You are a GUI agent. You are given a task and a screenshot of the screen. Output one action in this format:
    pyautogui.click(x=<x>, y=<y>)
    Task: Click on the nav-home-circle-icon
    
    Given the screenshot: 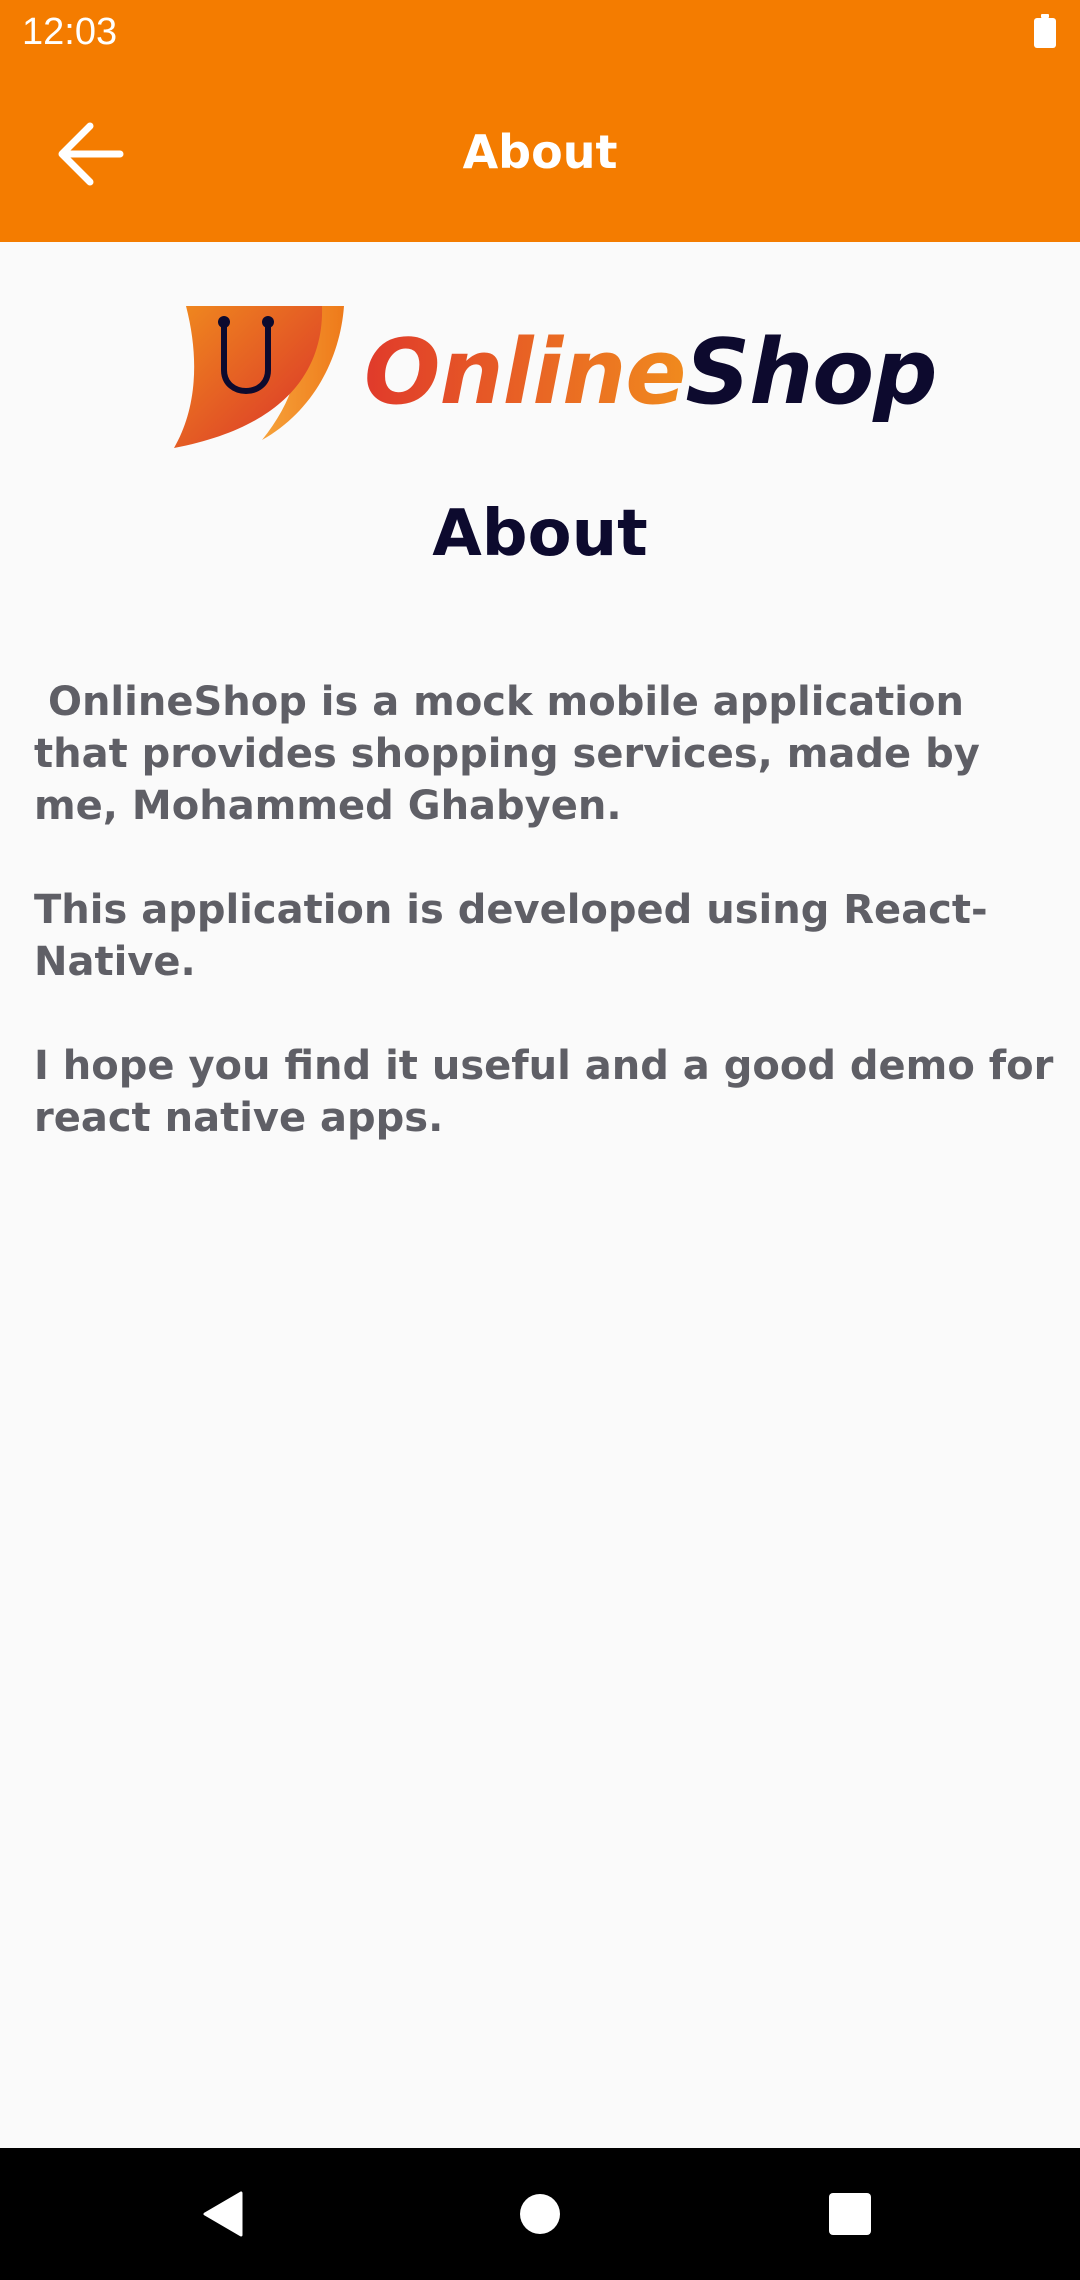 What is the action you would take?
    pyautogui.click(x=540, y=2214)
    